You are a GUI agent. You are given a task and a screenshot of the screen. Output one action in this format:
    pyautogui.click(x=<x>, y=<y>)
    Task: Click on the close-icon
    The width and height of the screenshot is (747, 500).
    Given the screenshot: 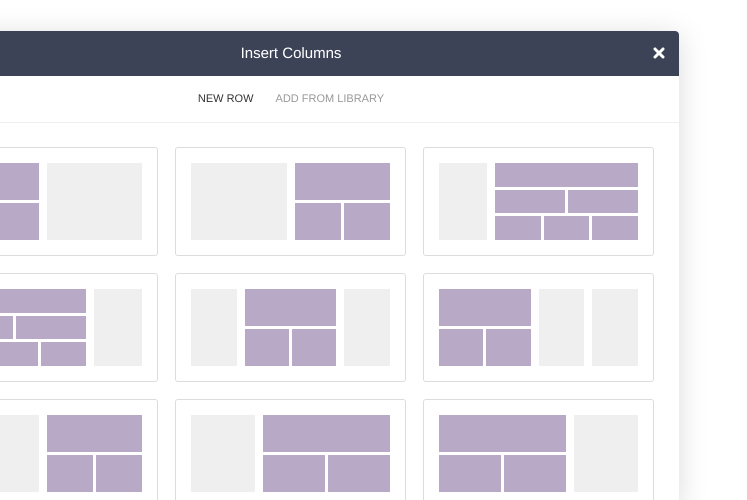 What is the action you would take?
    pyautogui.click(x=659, y=53)
    